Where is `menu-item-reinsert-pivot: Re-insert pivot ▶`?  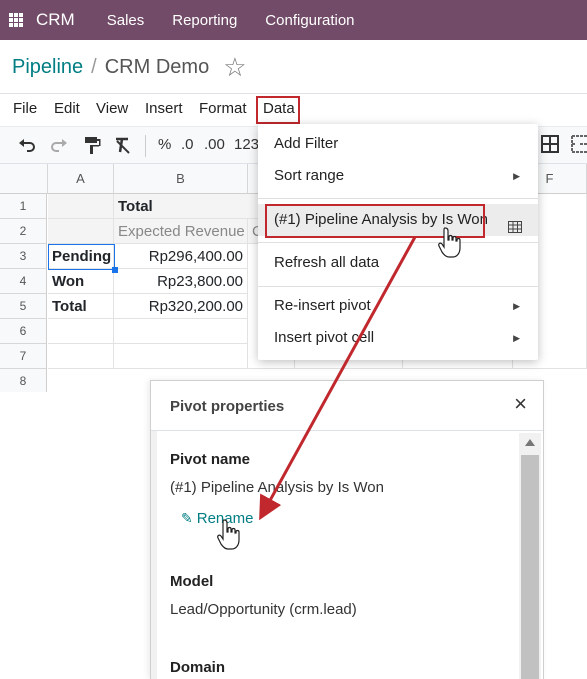
menu-item-reinsert-pivot: Re-insert pivot ▶ is located at coordinates (398, 306).